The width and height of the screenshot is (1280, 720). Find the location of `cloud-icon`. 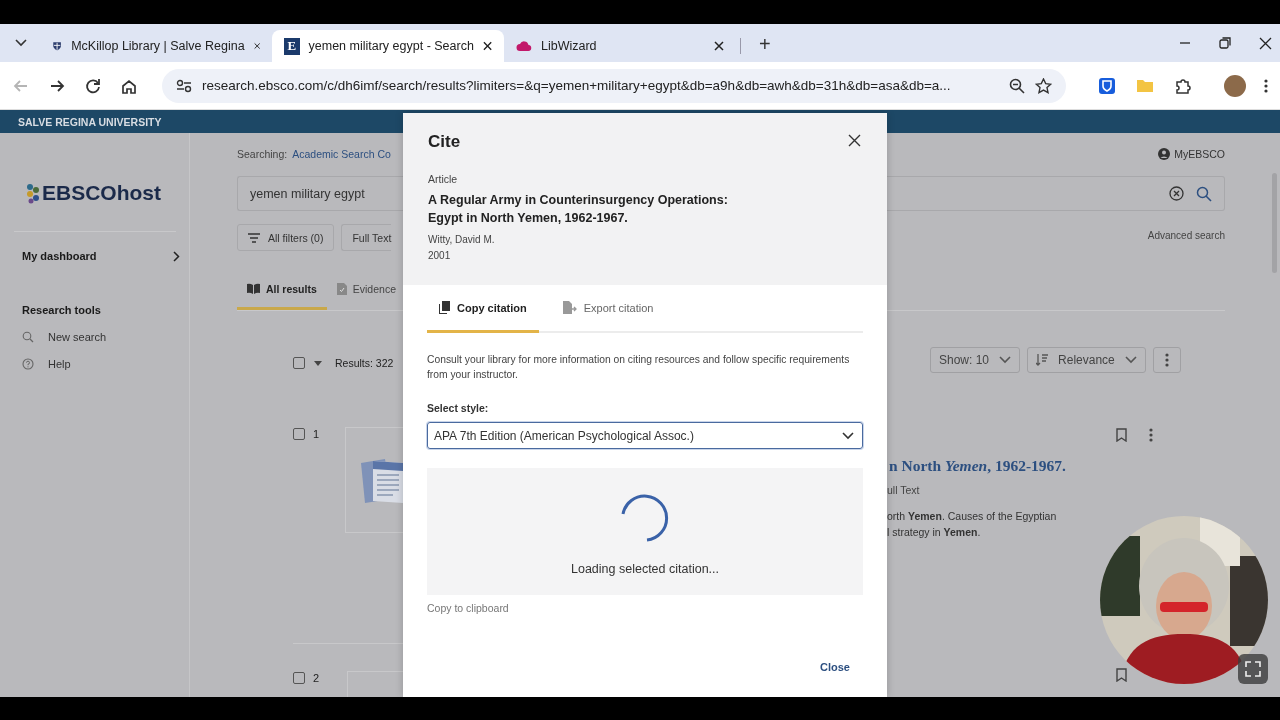

cloud-icon is located at coordinates (524, 46).